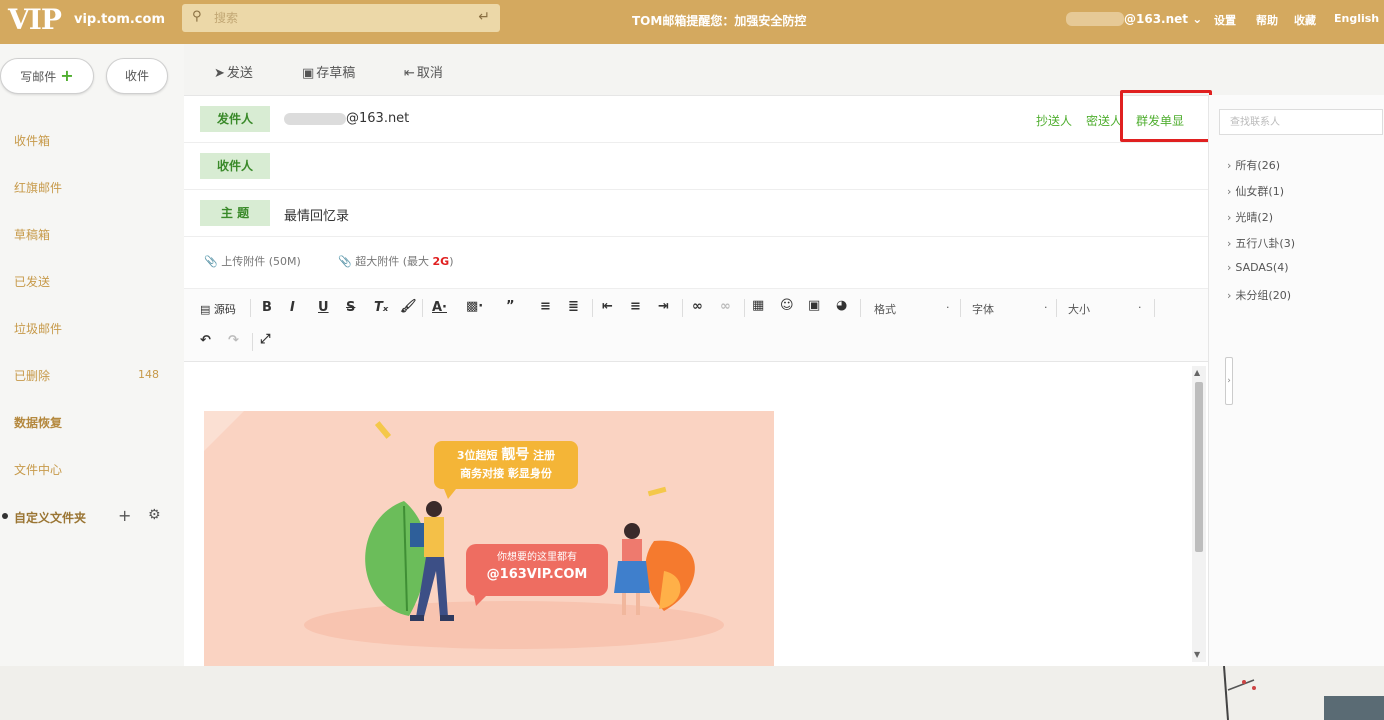 Image resolution: width=1384 pixels, height=720 pixels. What do you see at coordinates (1197, 19) in the screenshot?
I see `chevron-down-icon: ⌄` at bounding box center [1197, 19].